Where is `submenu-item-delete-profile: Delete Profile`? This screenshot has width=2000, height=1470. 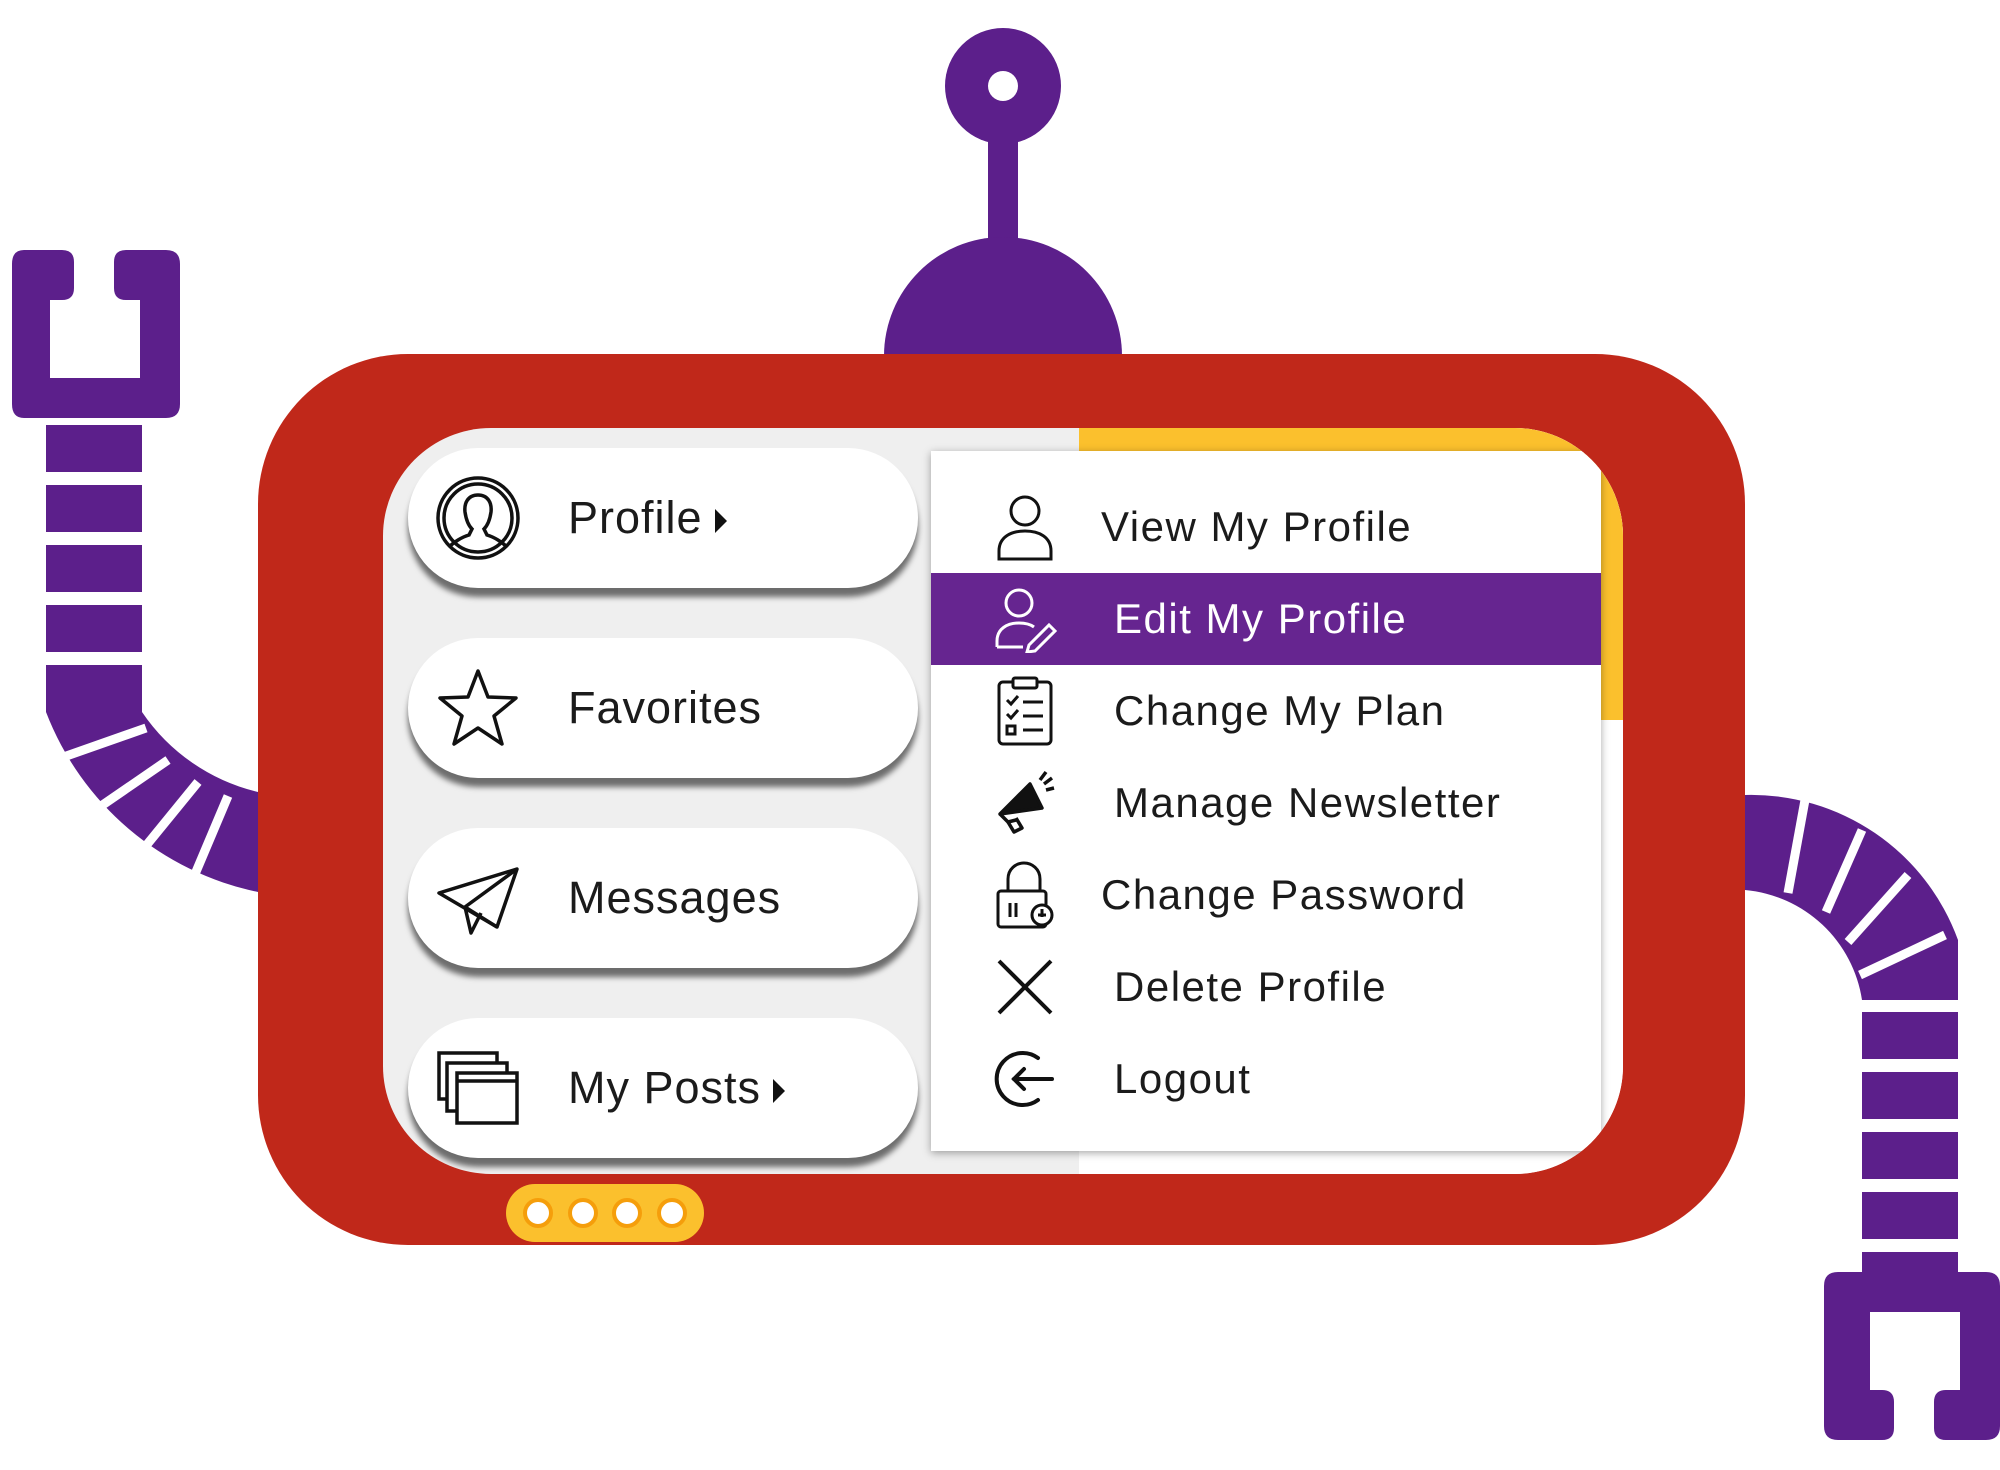
submenu-item-delete-profile: Delete Profile is located at coordinates (1266, 987).